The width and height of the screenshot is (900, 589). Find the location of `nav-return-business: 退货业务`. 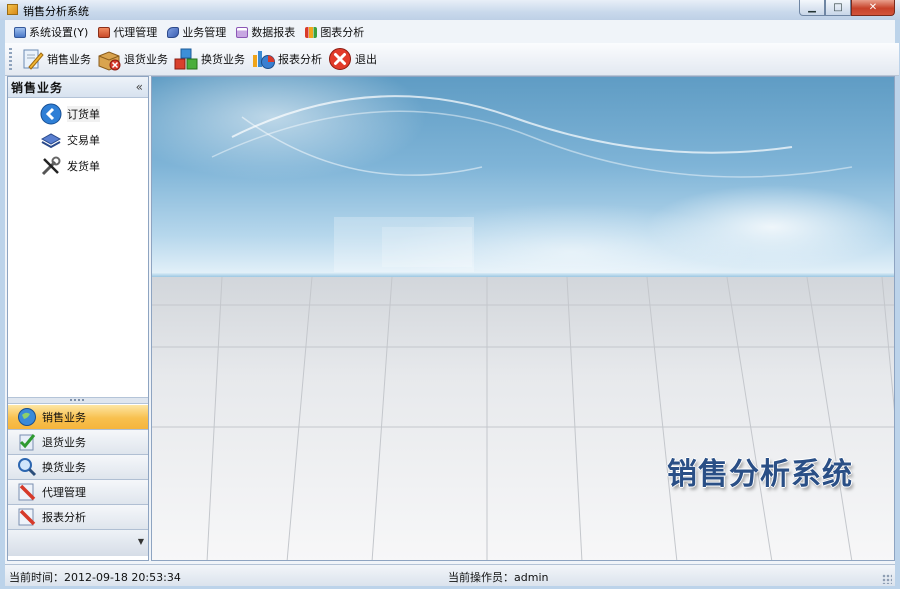

nav-return-business: 退货业务 is located at coordinates (78, 442).